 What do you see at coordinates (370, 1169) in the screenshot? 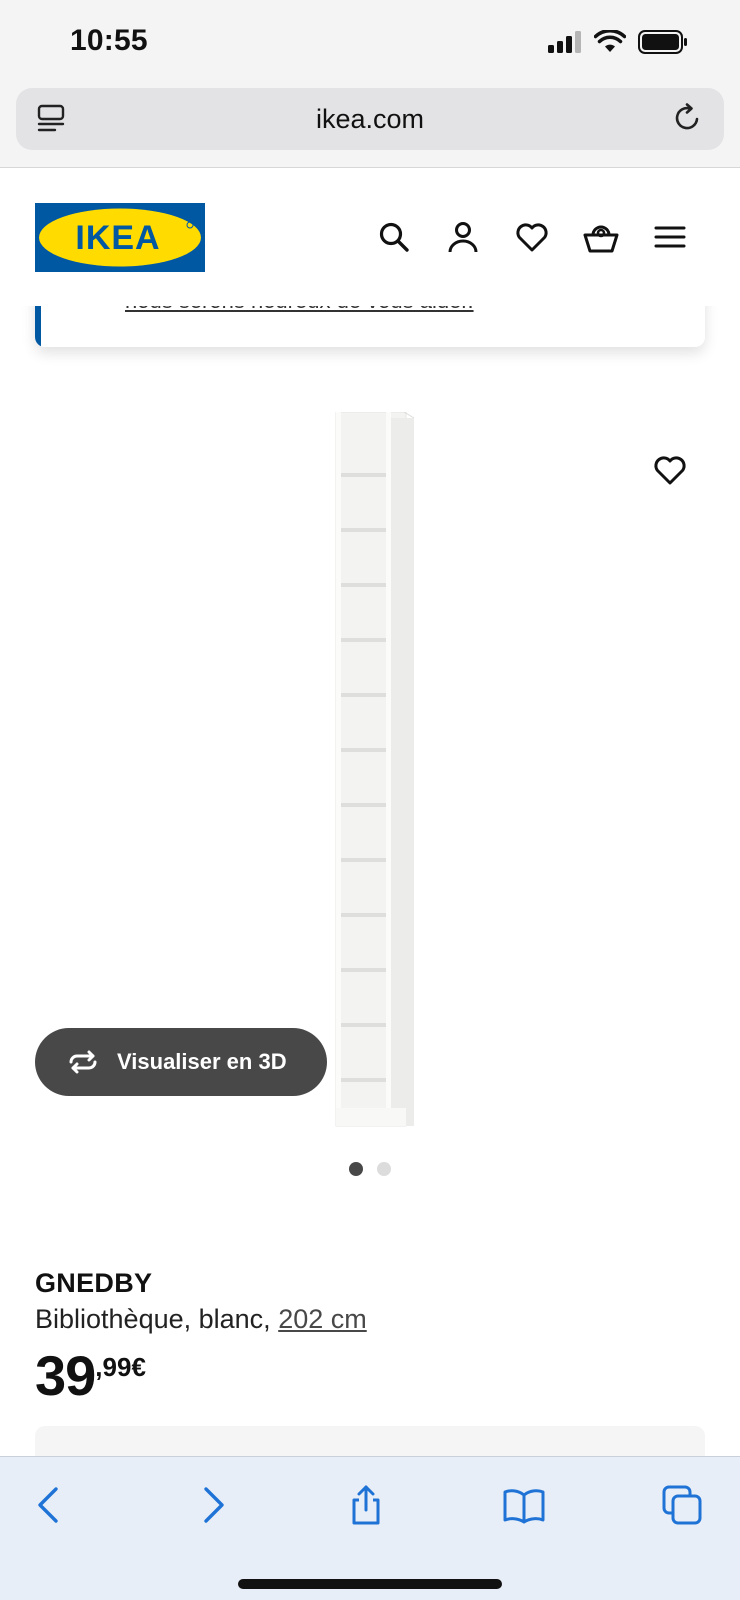
I see `image-pagination` at bounding box center [370, 1169].